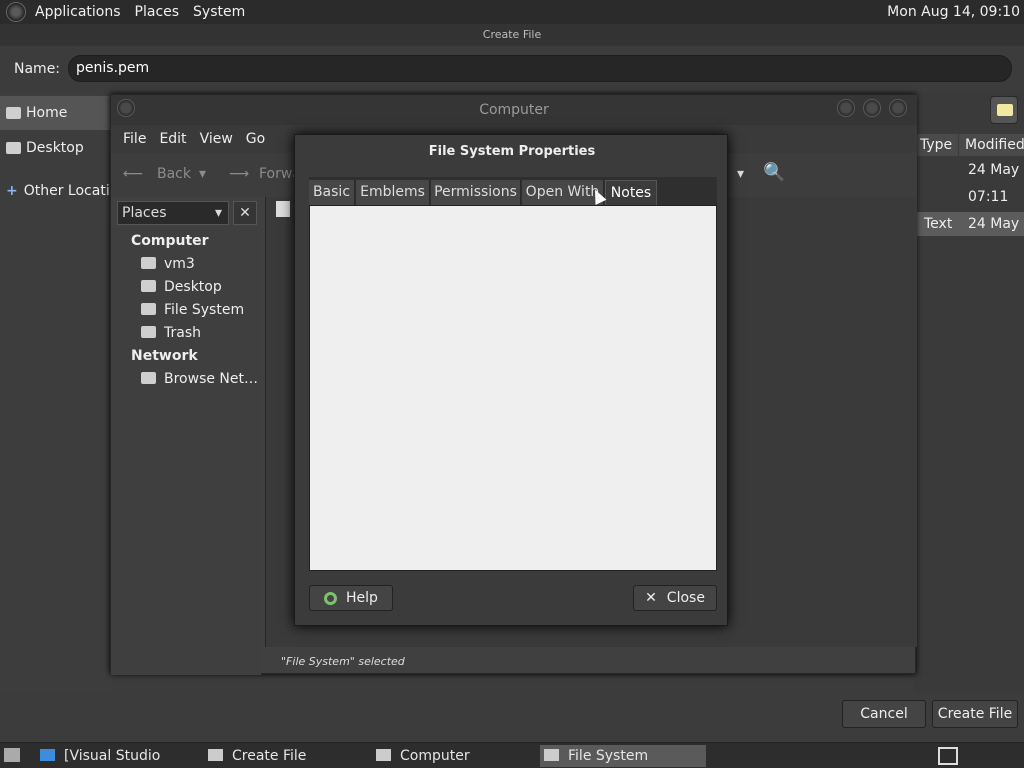  What do you see at coordinates (393, 192) in the screenshot?
I see `tab-emblems: Emblems` at bounding box center [393, 192].